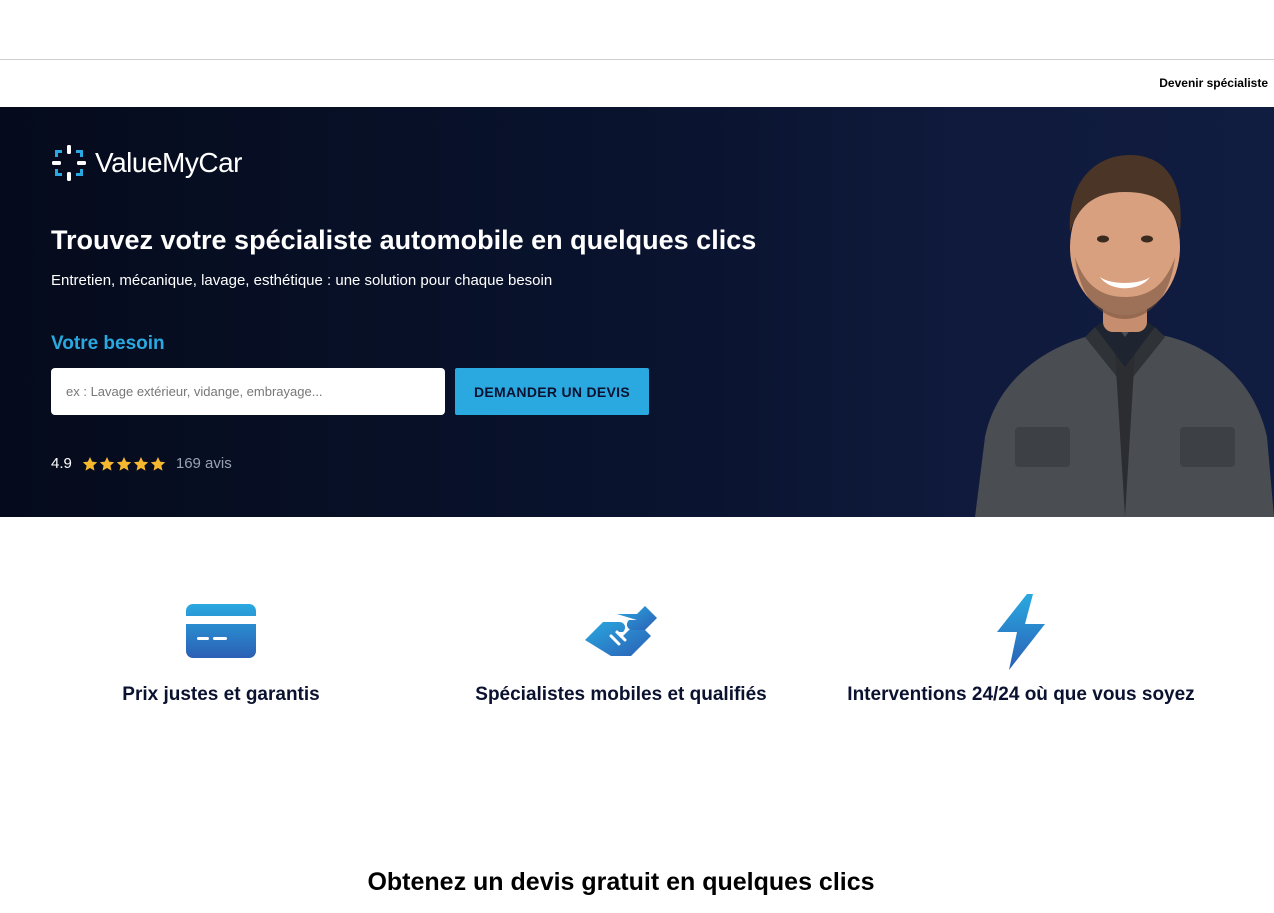  What do you see at coordinates (248, 391) in the screenshot?
I see `need-search-input` at bounding box center [248, 391].